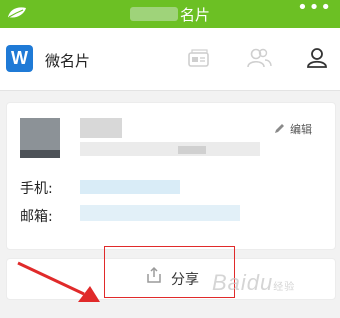 The image size is (340, 318). Describe the element at coordinates (243, 282) in the screenshot. I see `watermark-text: Baidu` at that location.